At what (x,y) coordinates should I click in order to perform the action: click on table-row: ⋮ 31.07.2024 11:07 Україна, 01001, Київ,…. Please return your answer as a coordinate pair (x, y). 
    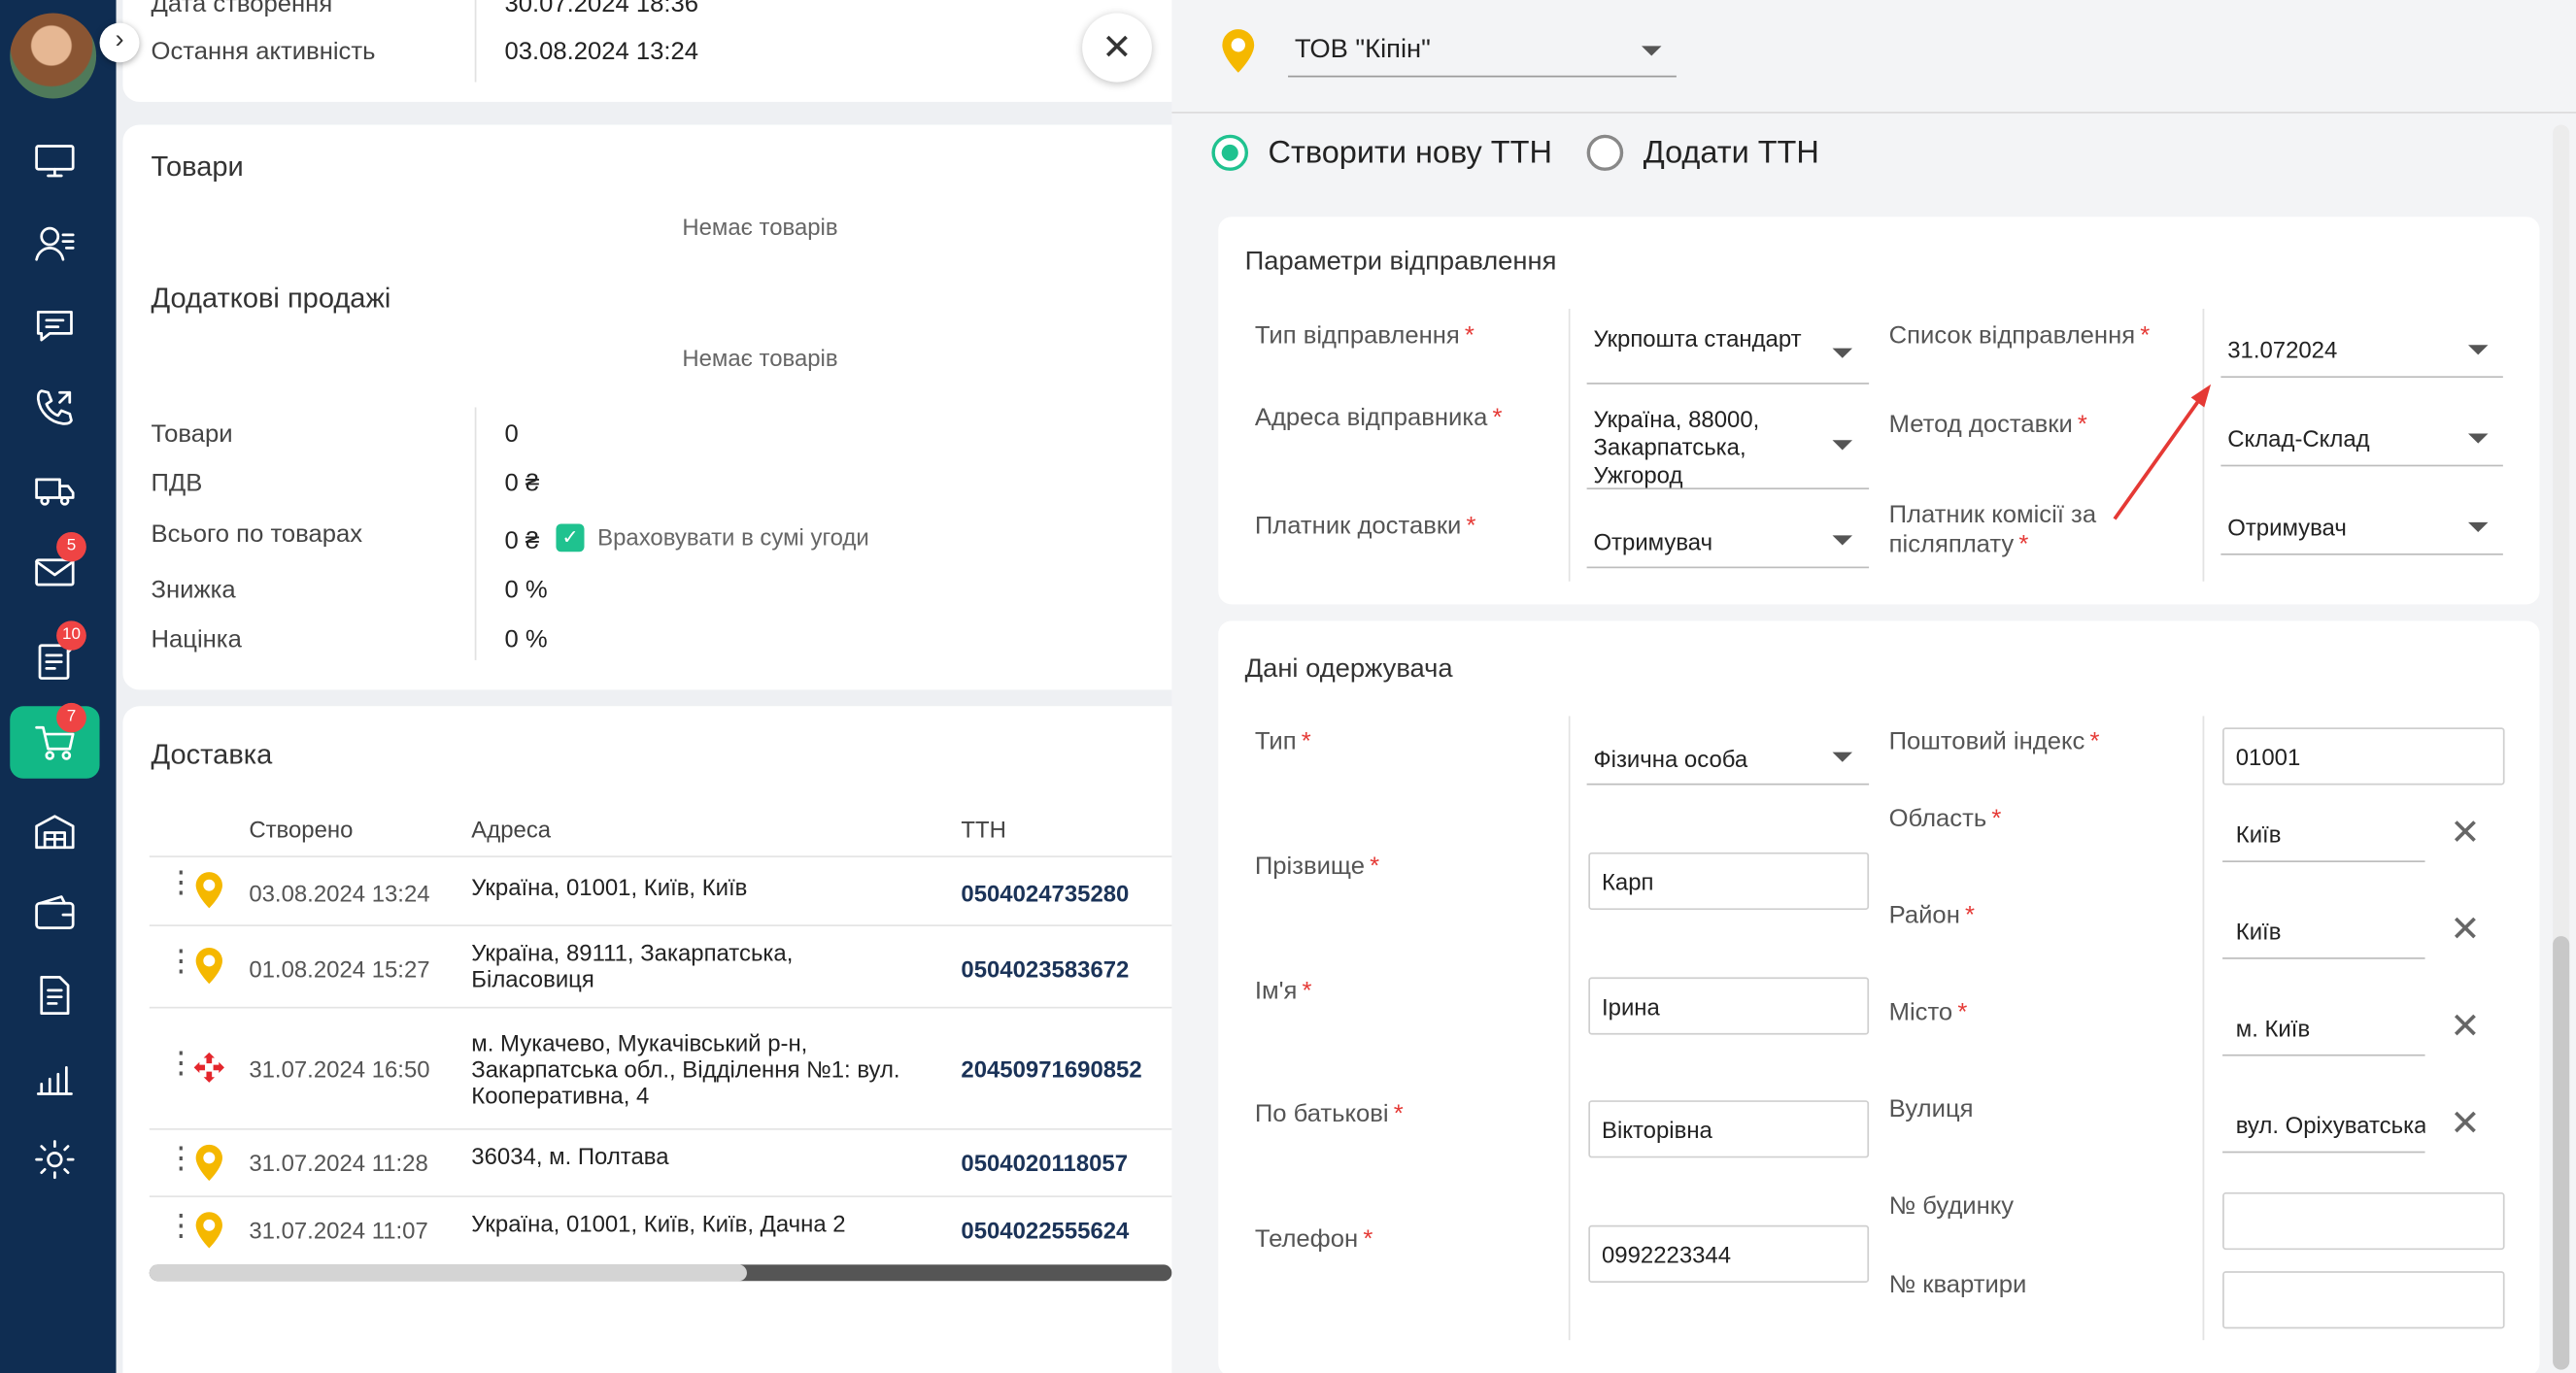
    Looking at the image, I should click on (661, 1230).